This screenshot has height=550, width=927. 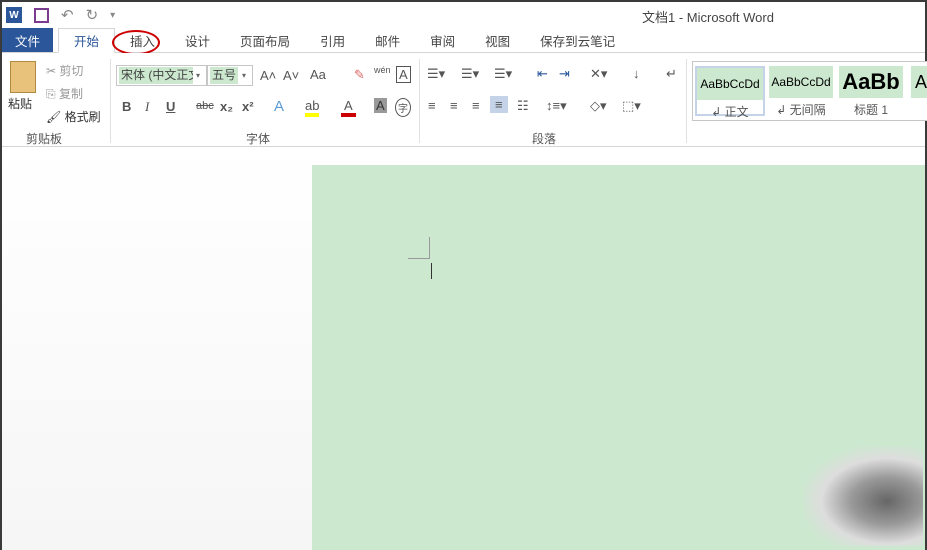 I want to click on margin-mark, so click(x=419, y=248).